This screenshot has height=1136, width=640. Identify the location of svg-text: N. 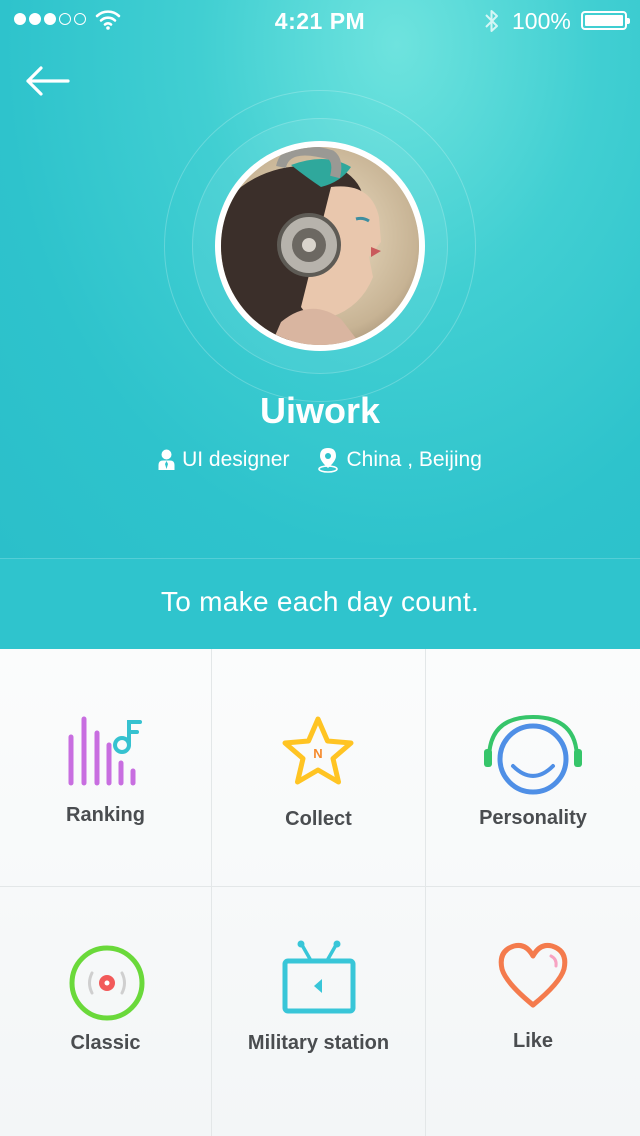
(317, 753).